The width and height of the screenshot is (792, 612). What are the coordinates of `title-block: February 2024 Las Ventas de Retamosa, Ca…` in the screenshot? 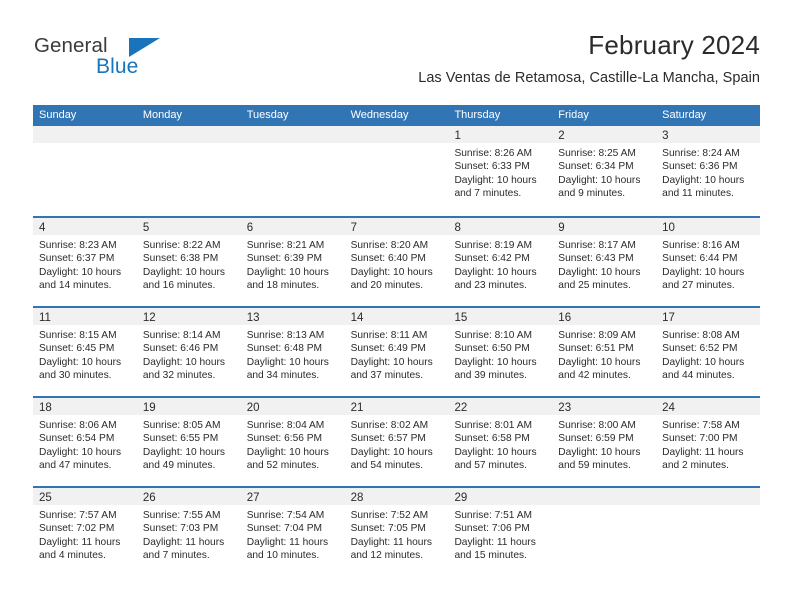 It's located at (480, 58).